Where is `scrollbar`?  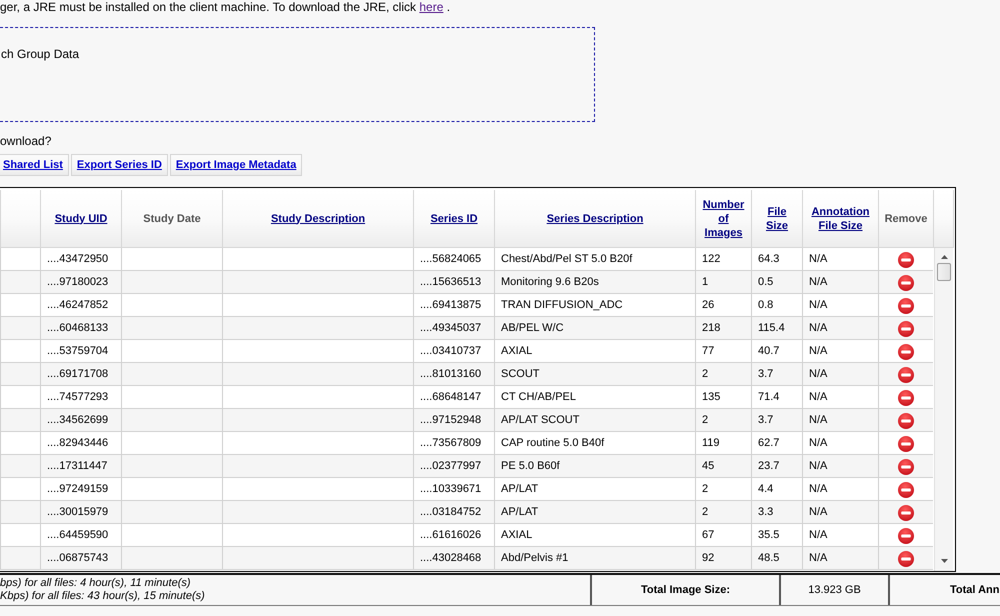 scrollbar is located at coordinates (943, 409).